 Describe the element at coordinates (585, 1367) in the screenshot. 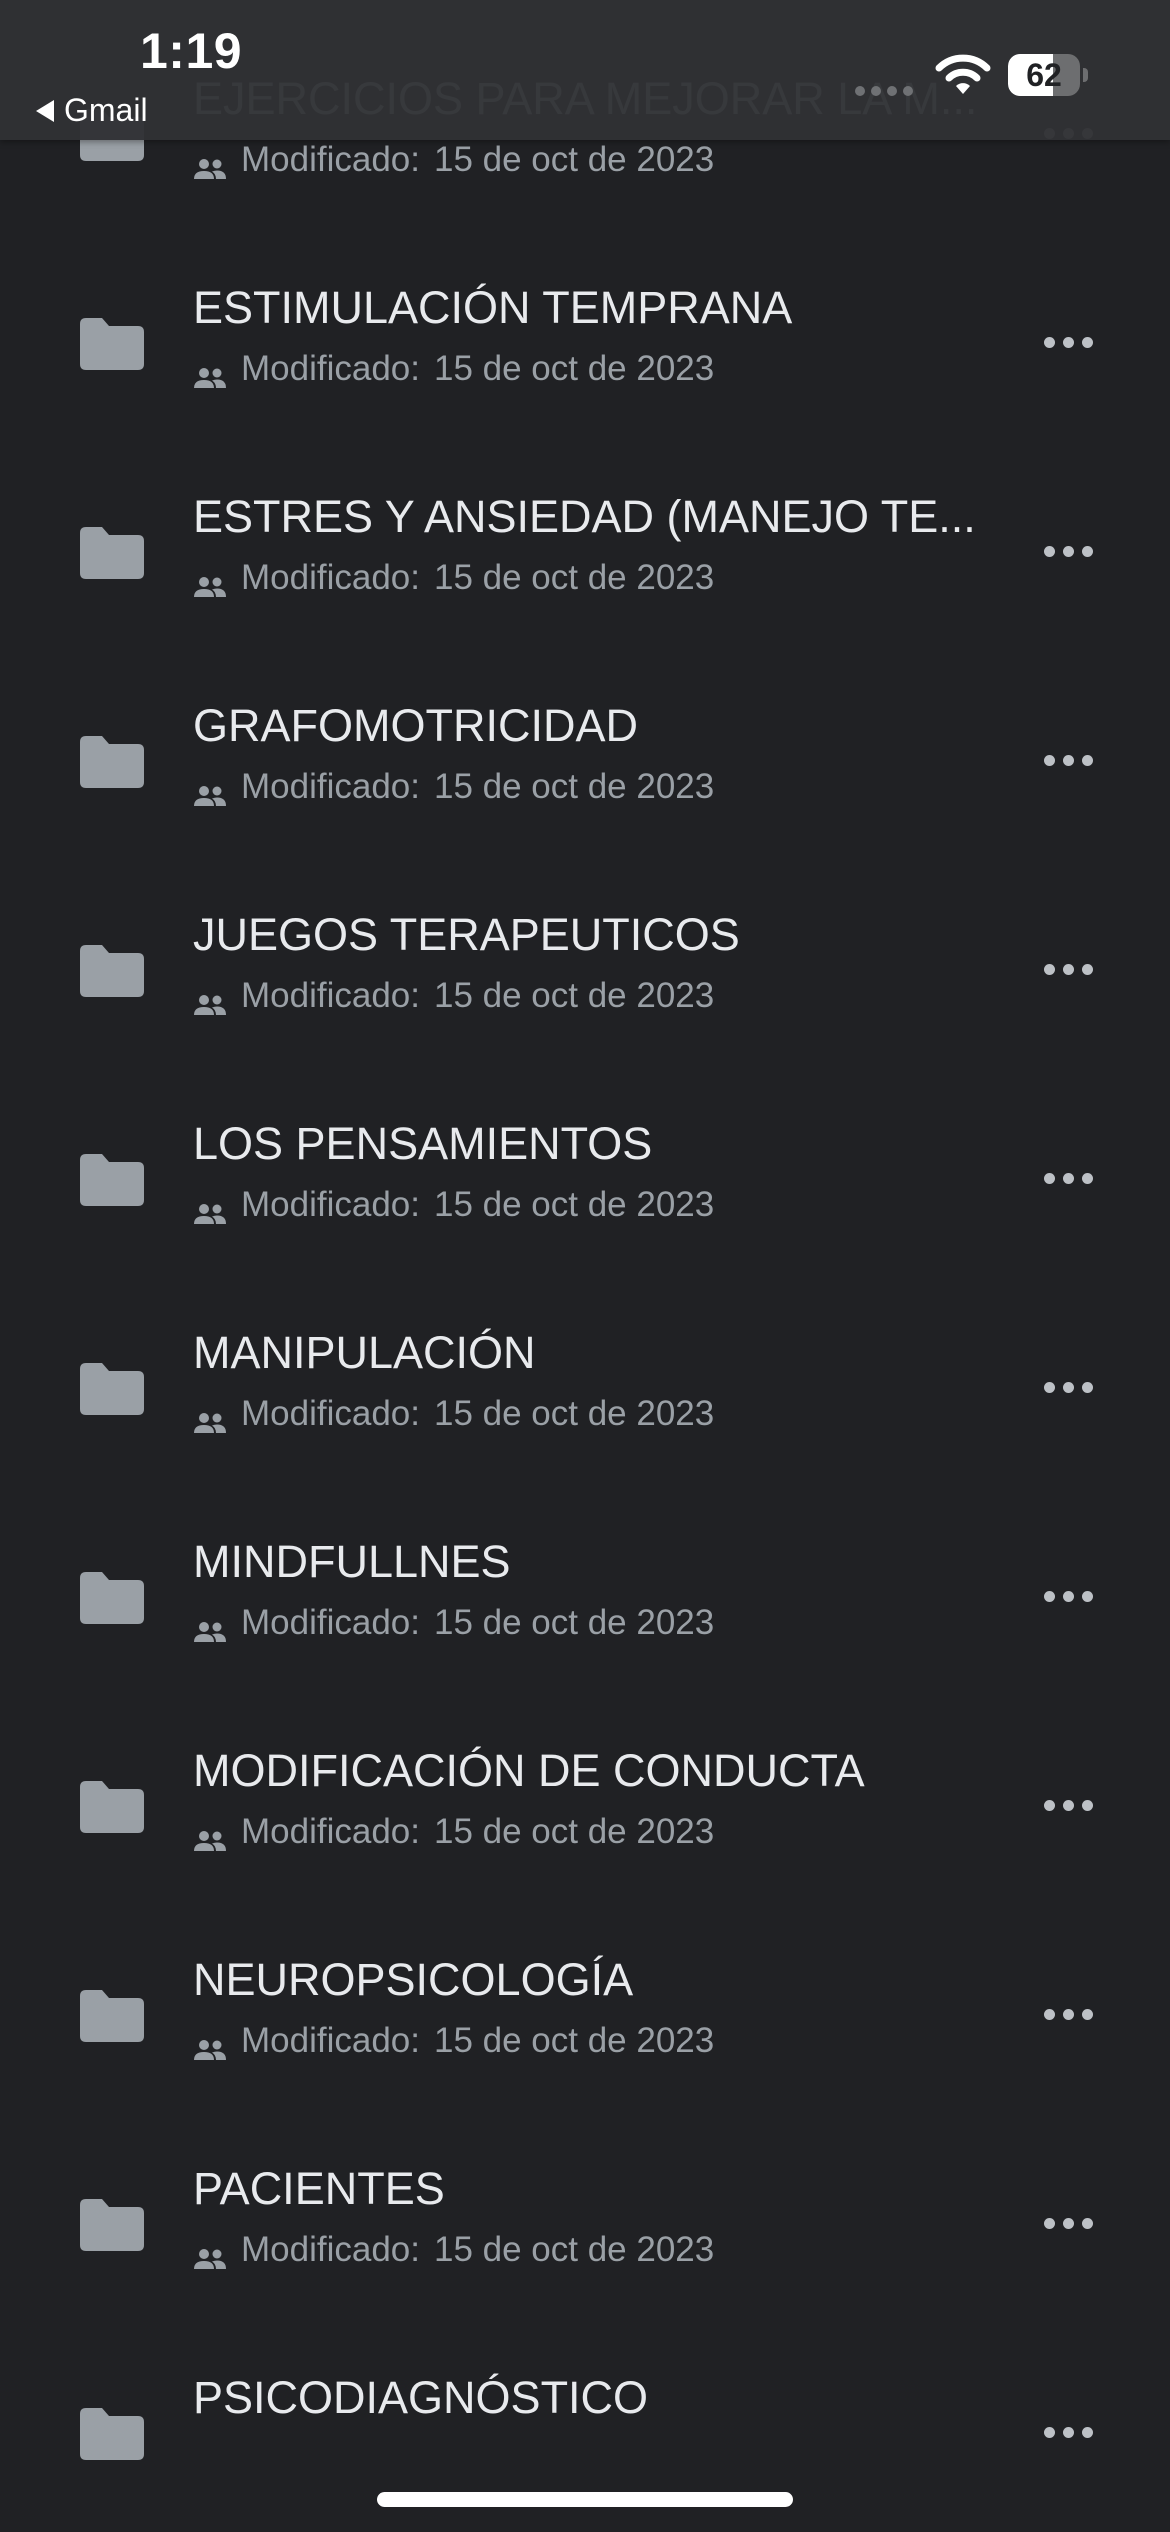

I see `folder-row: MANIPULACIÓN Modificado: 15 de oct de 2023` at that location.